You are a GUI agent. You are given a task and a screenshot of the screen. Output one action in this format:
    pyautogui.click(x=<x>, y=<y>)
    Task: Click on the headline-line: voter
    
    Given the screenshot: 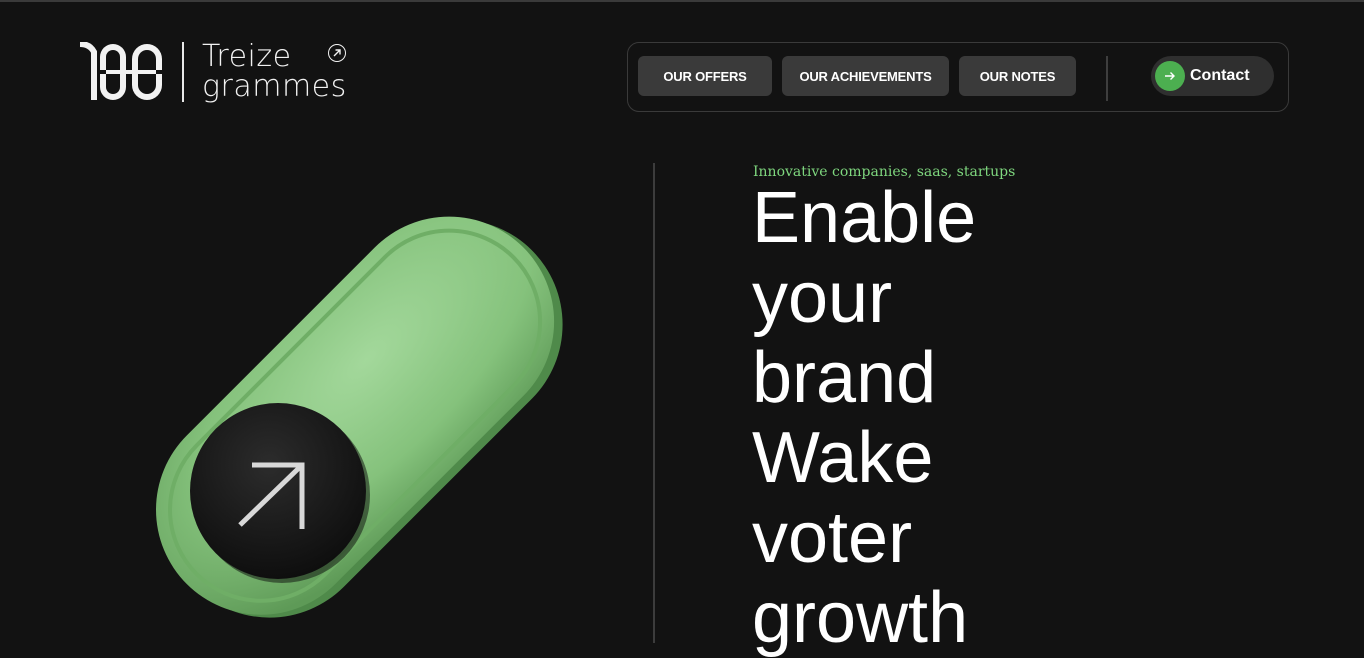 What is the action you would take?
    pyautogui.click(x=832, y=538)
    